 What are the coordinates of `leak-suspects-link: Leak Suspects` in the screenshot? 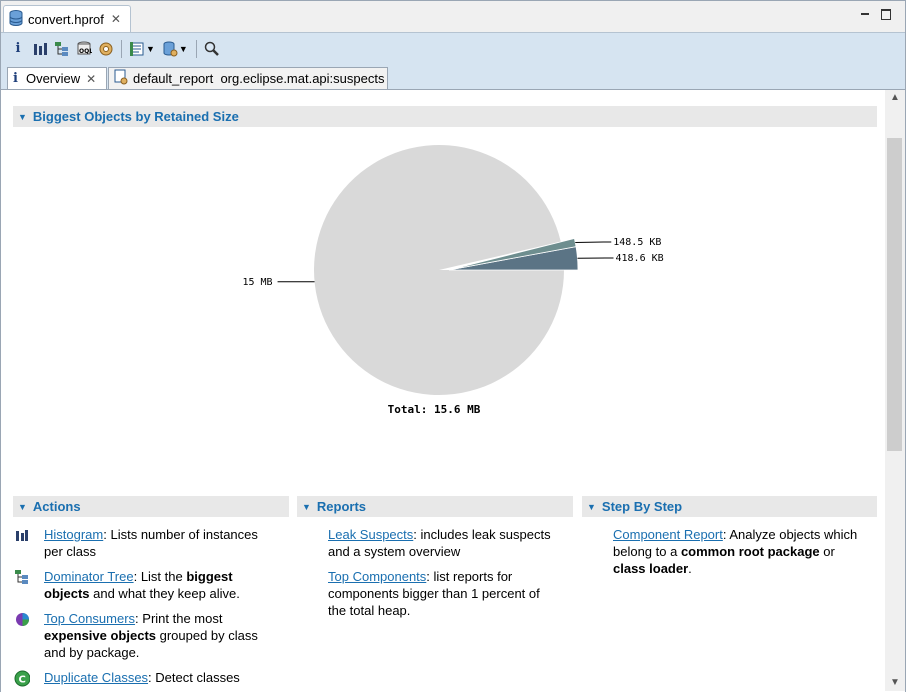 It's located at (370, 534).